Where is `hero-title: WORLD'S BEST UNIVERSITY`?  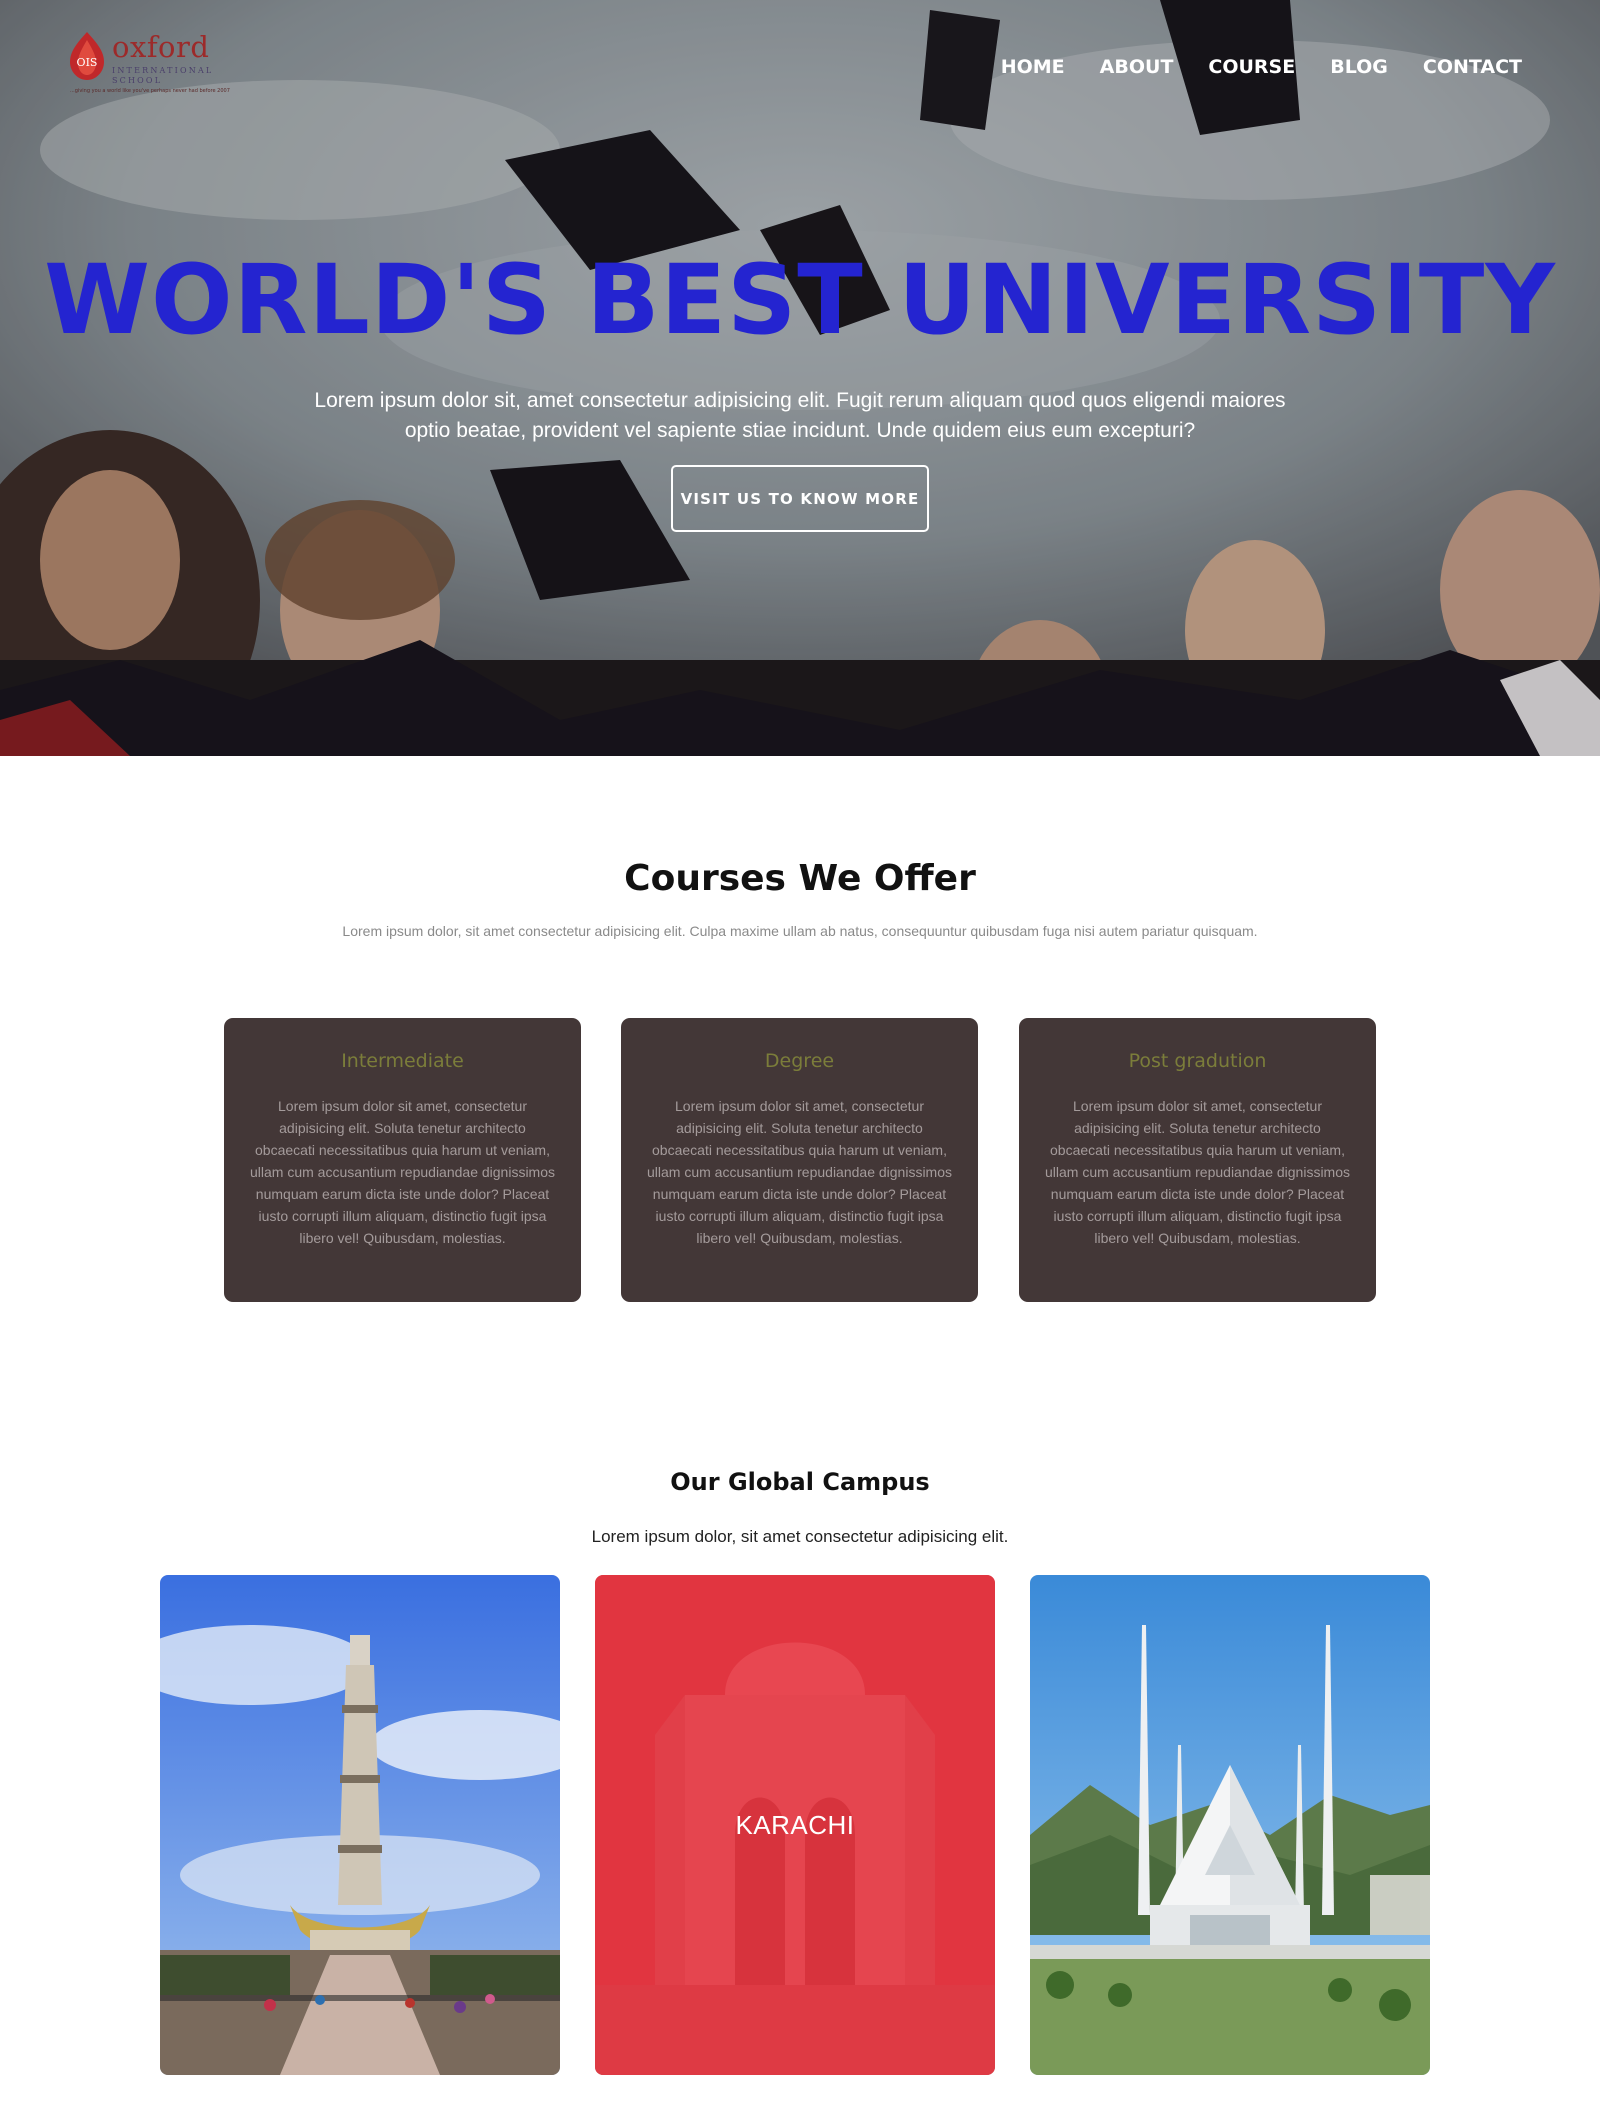 hero-title: WORLD'S BEST UNIVERSITY is located at coordinates (800, 300).